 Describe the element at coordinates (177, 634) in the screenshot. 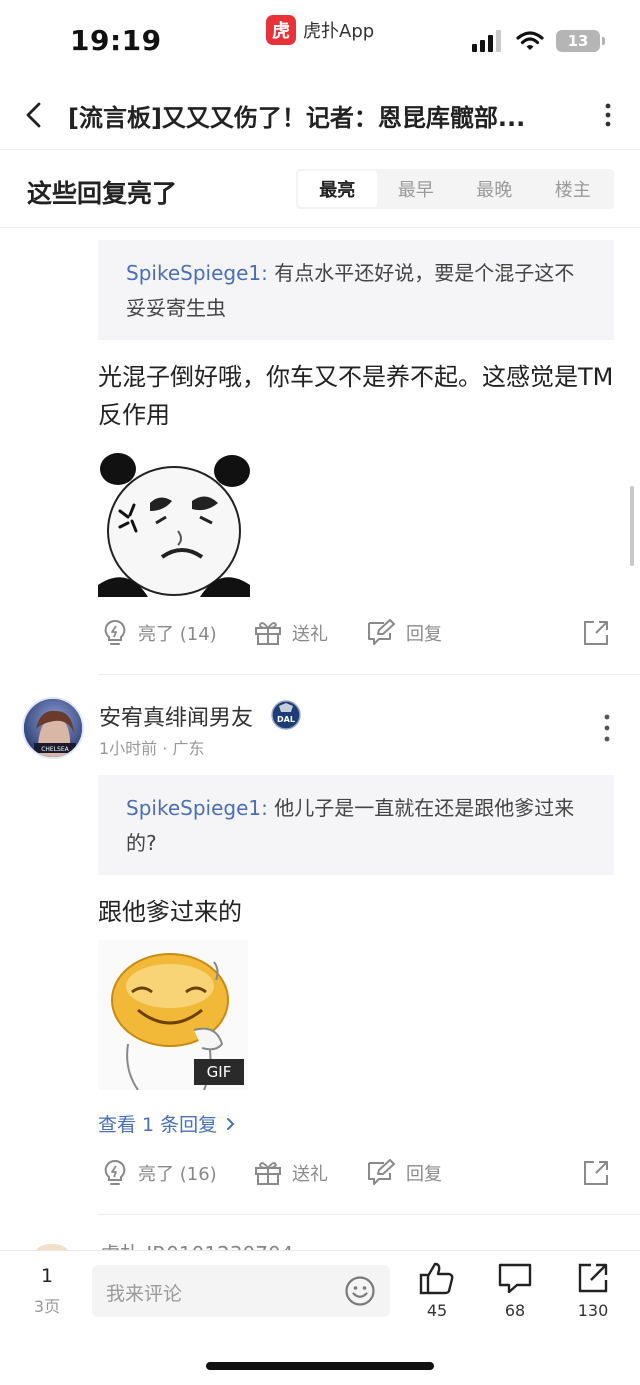

I see `like-label: 亮了 (14)` at that location.